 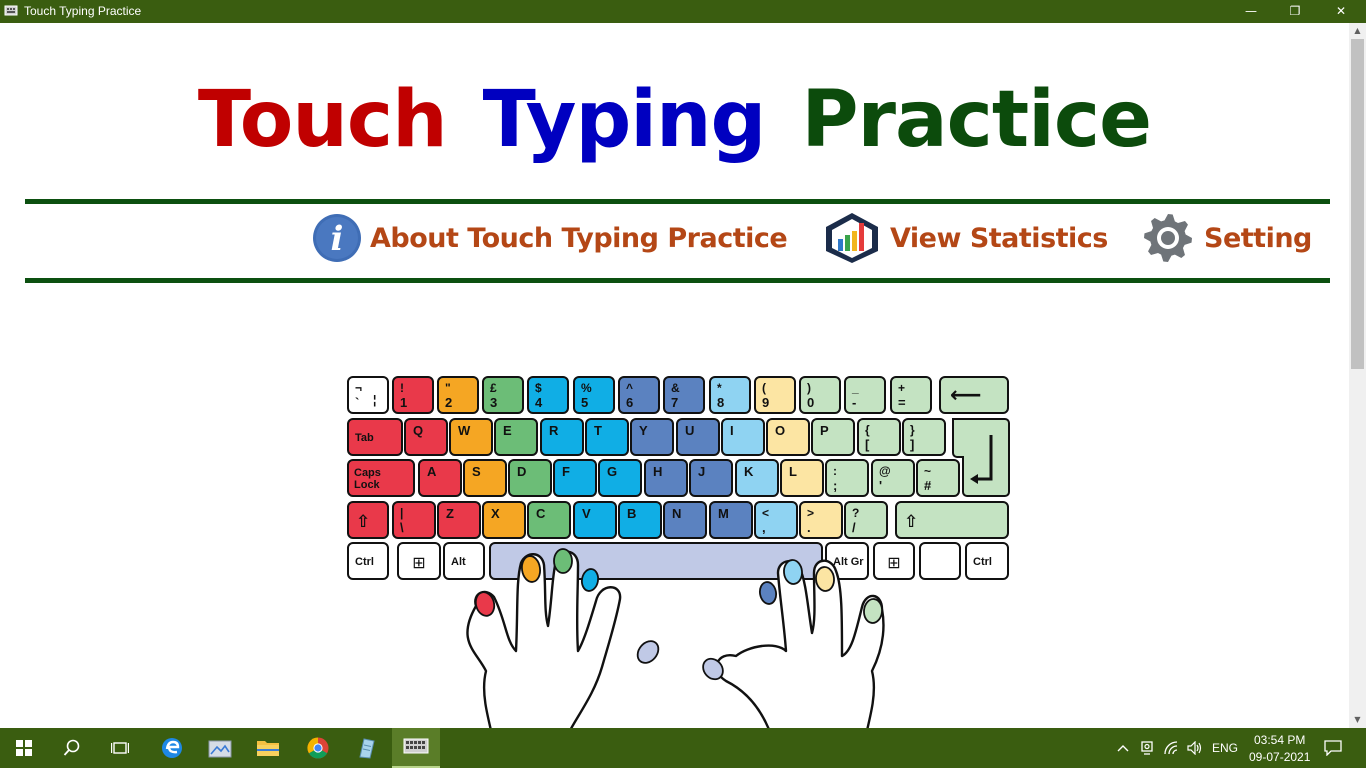 I want to click on key: )0, so click(x=820, y=395).